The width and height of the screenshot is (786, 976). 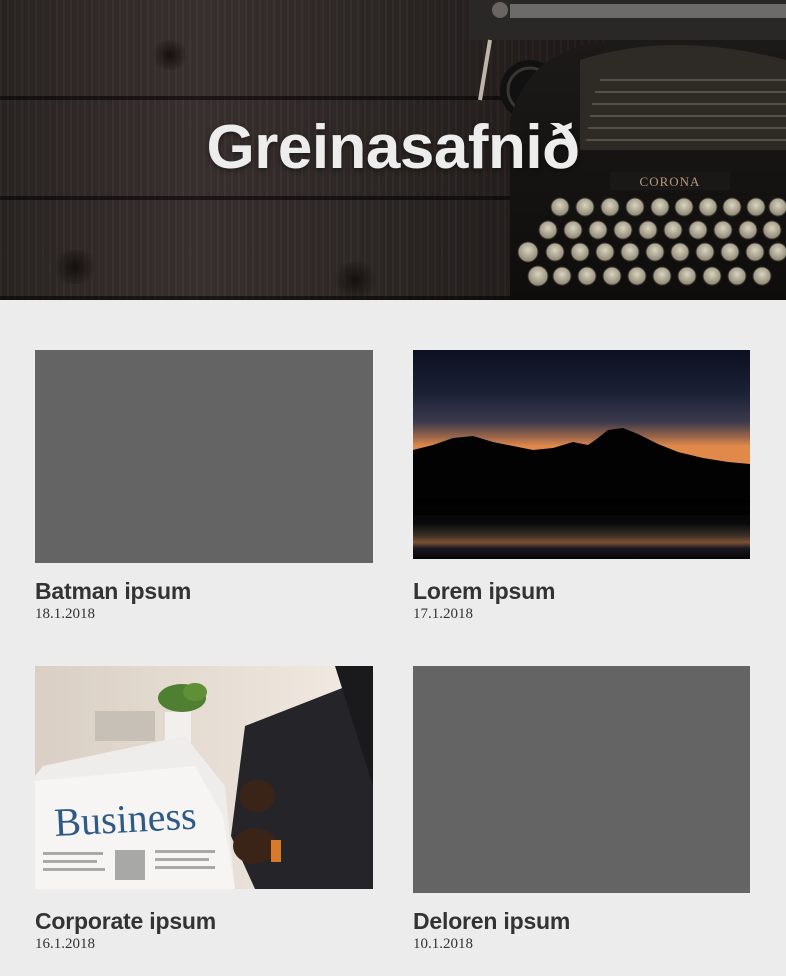 I want to click on article-title: Batman ipsum, so click(x=204, y=591).